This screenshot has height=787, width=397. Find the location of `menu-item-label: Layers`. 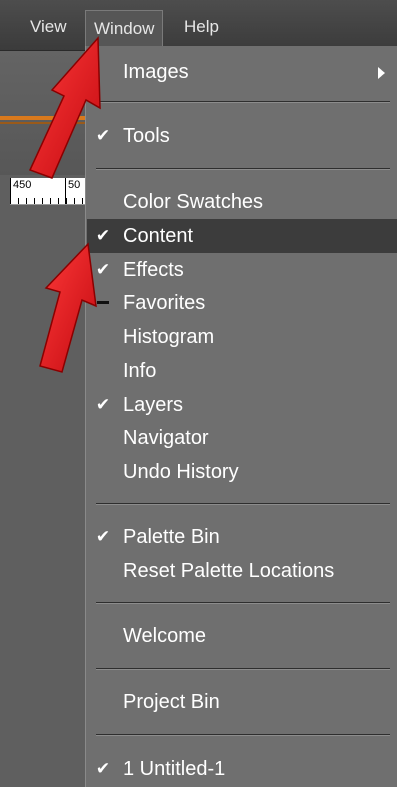

menu-item-label: Layers is located at coordinates (153, 405).